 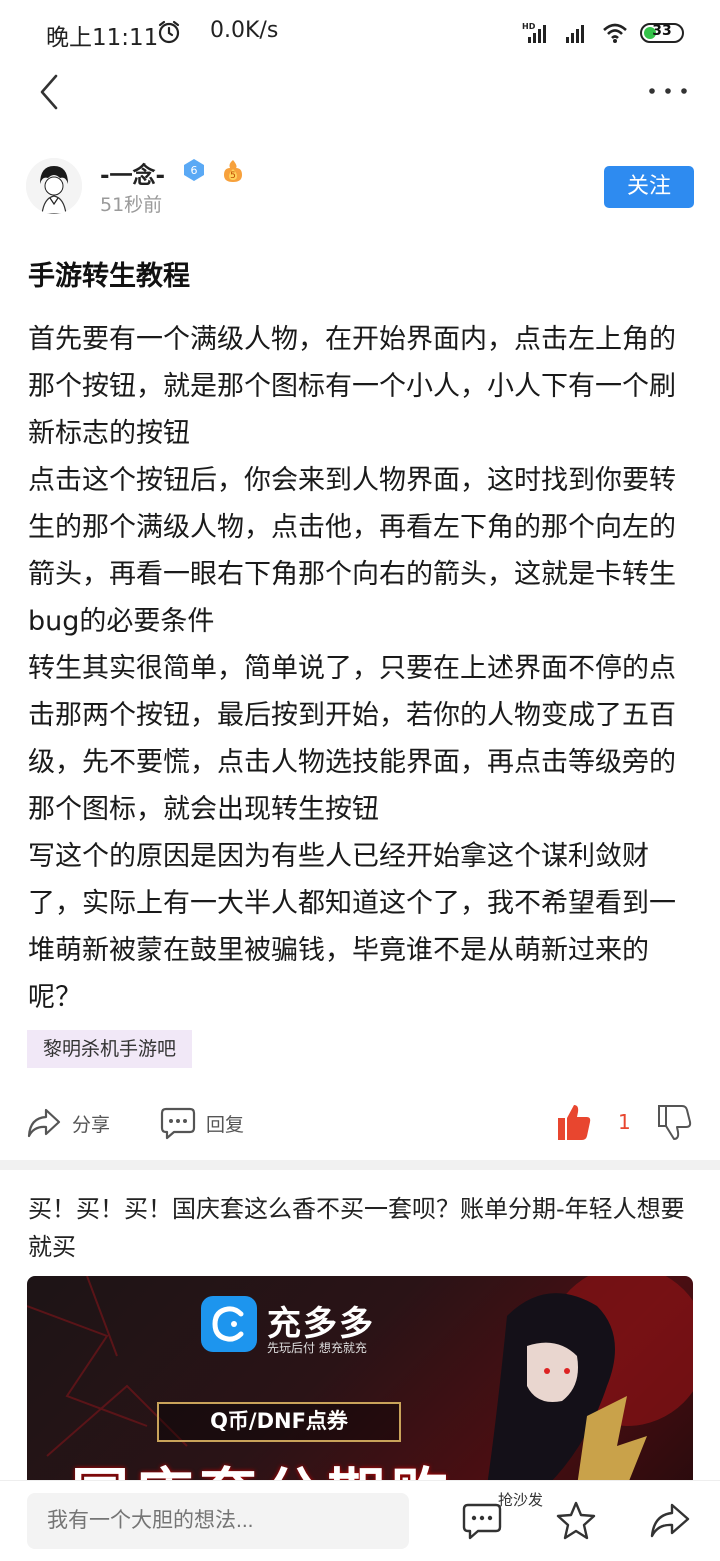 I want to click on network-speed: 0.0K/s, so click(x=244, y=30).